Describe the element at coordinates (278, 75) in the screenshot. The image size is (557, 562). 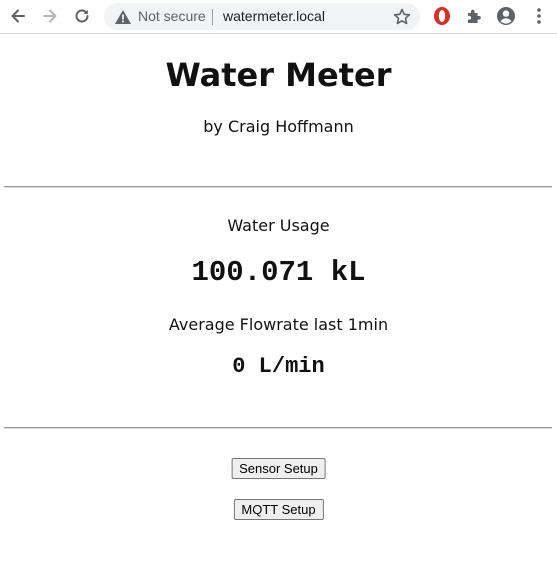
I see `page-title: Water Meter` at that location.